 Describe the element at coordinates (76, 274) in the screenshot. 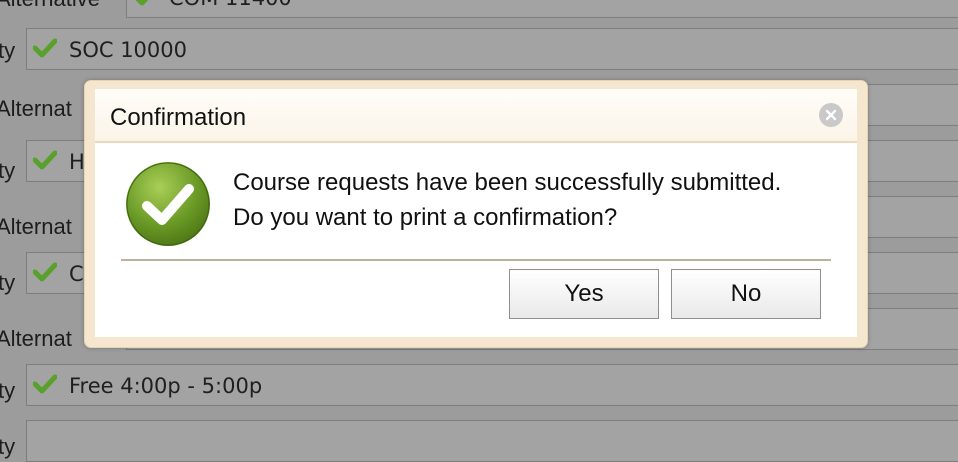

I see `course-value: C` at that location.